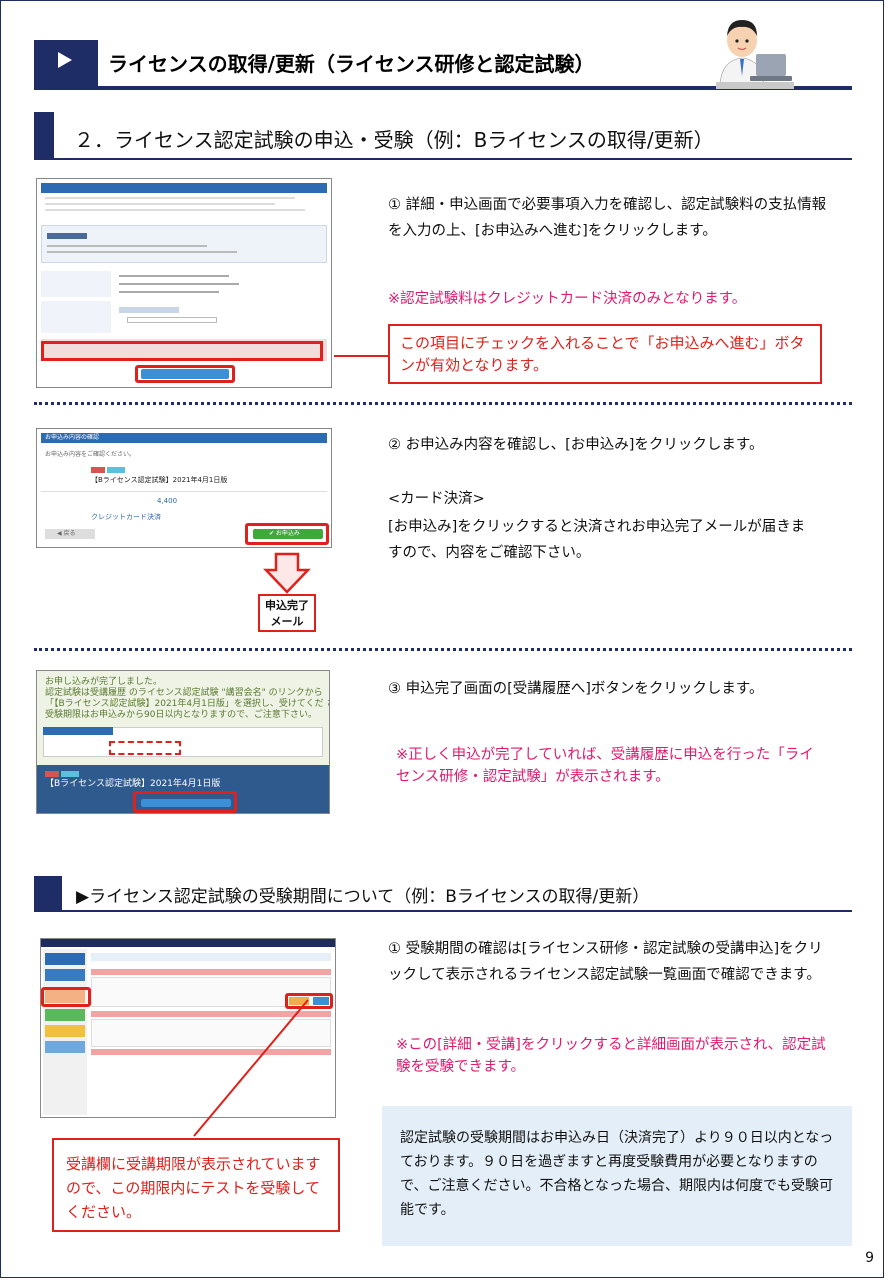  Describe the element at coordinates (394, 140) in the screenshot. I see `section-1-title: ２．ライセンス認定試験の申込・受験（例：Bライセンスの取得/更新）` at that location.